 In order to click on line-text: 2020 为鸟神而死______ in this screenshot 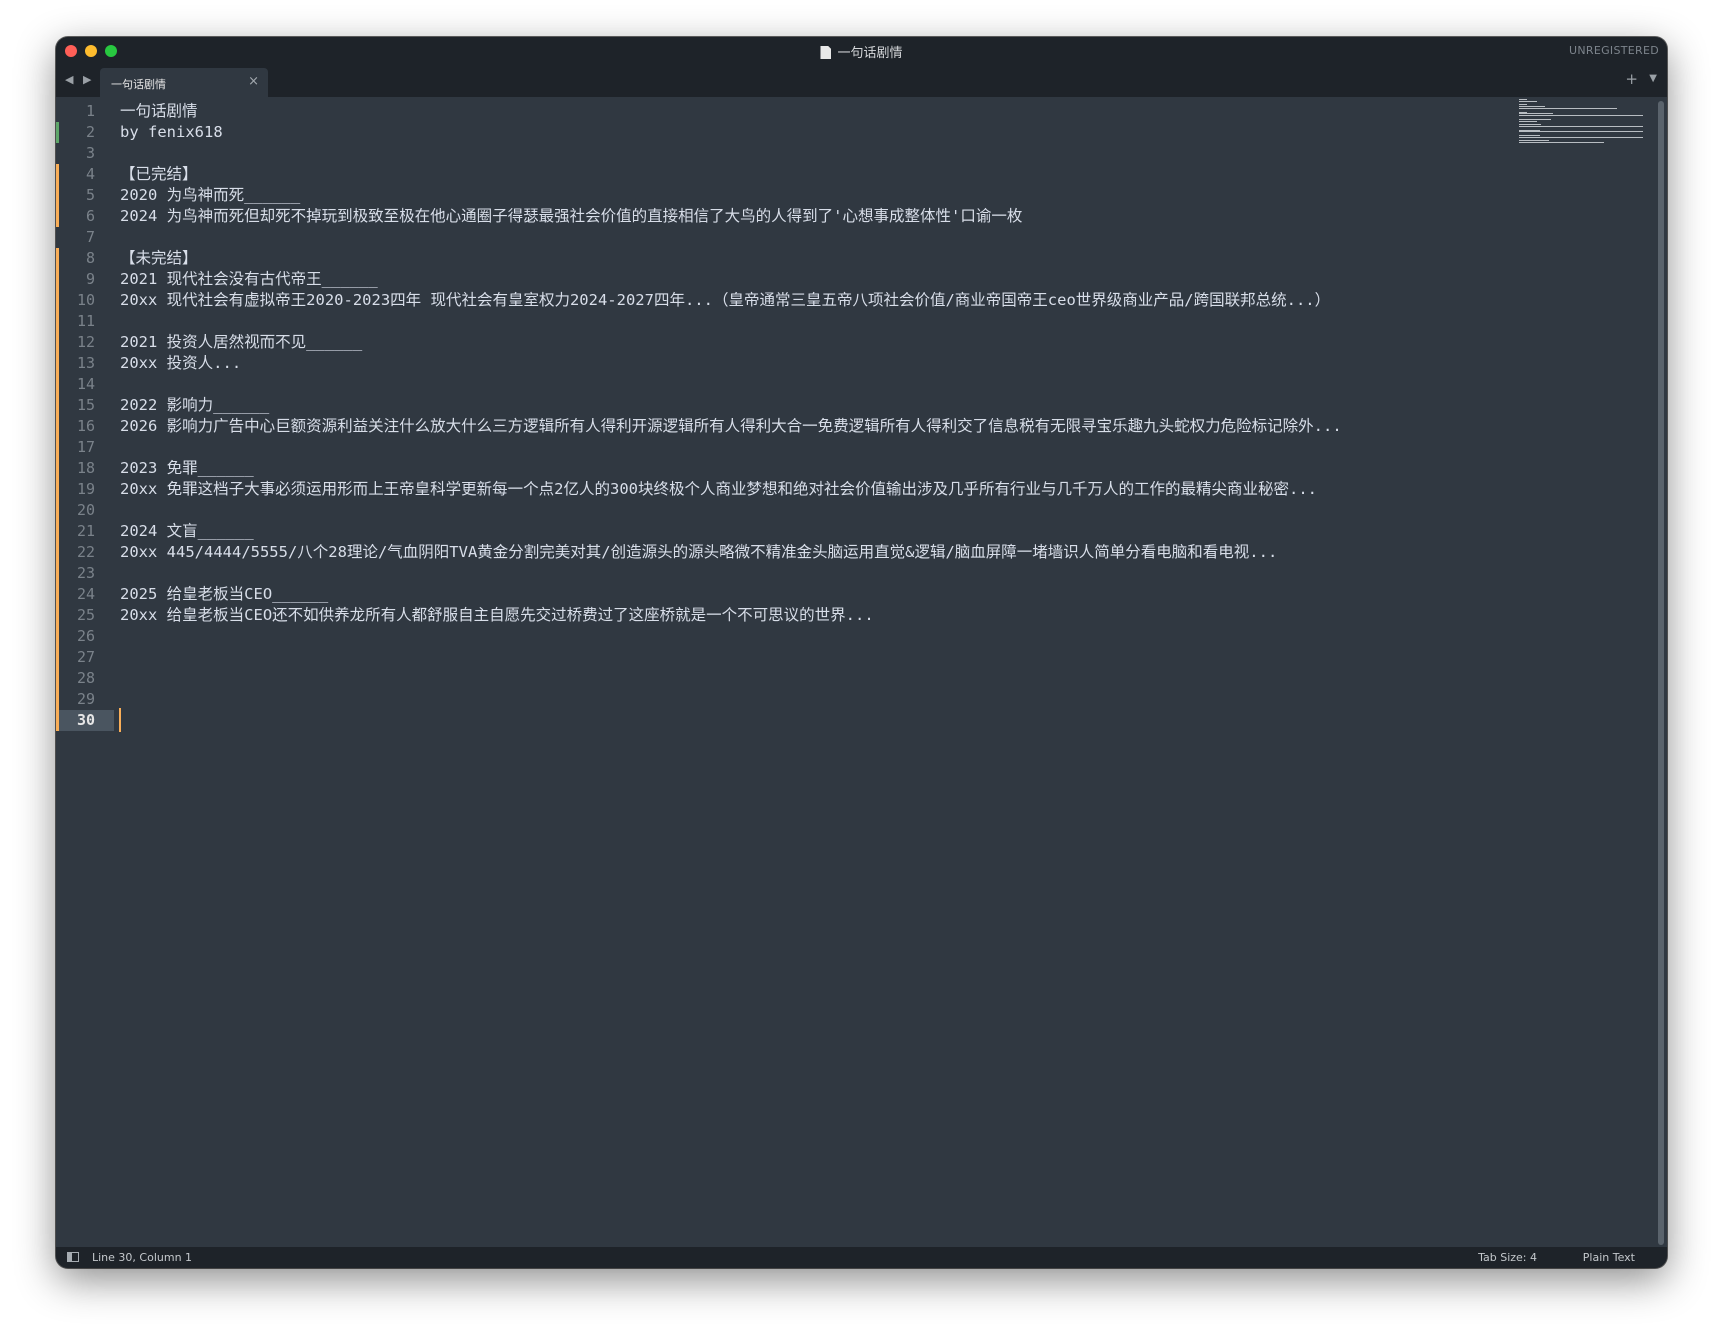, I will do `click(210, 195)`.